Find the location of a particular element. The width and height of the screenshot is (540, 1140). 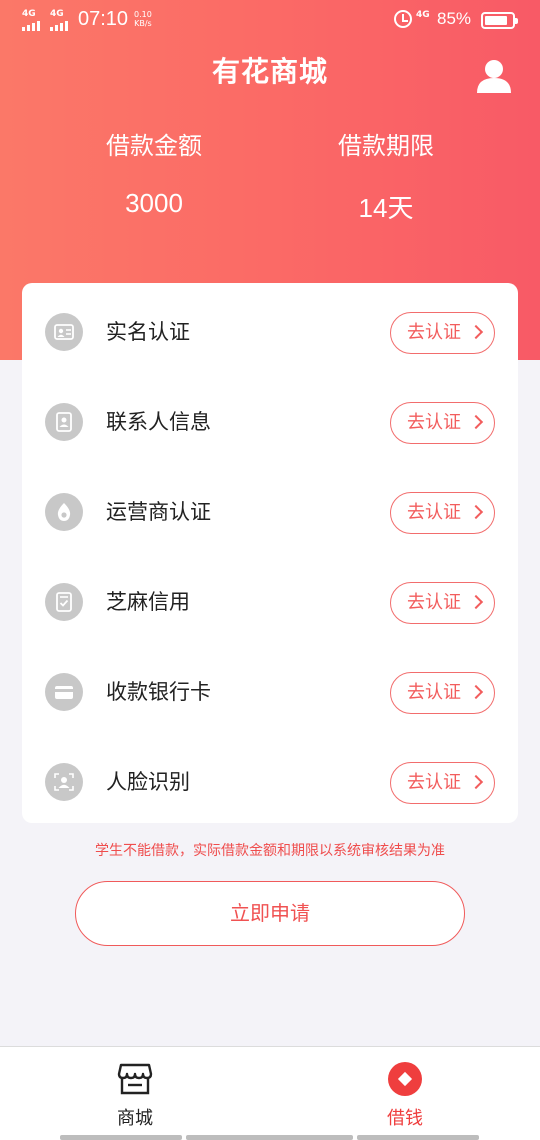

verify-row-face: 人脸识别 去认证 is located at coordinates (270, 782).